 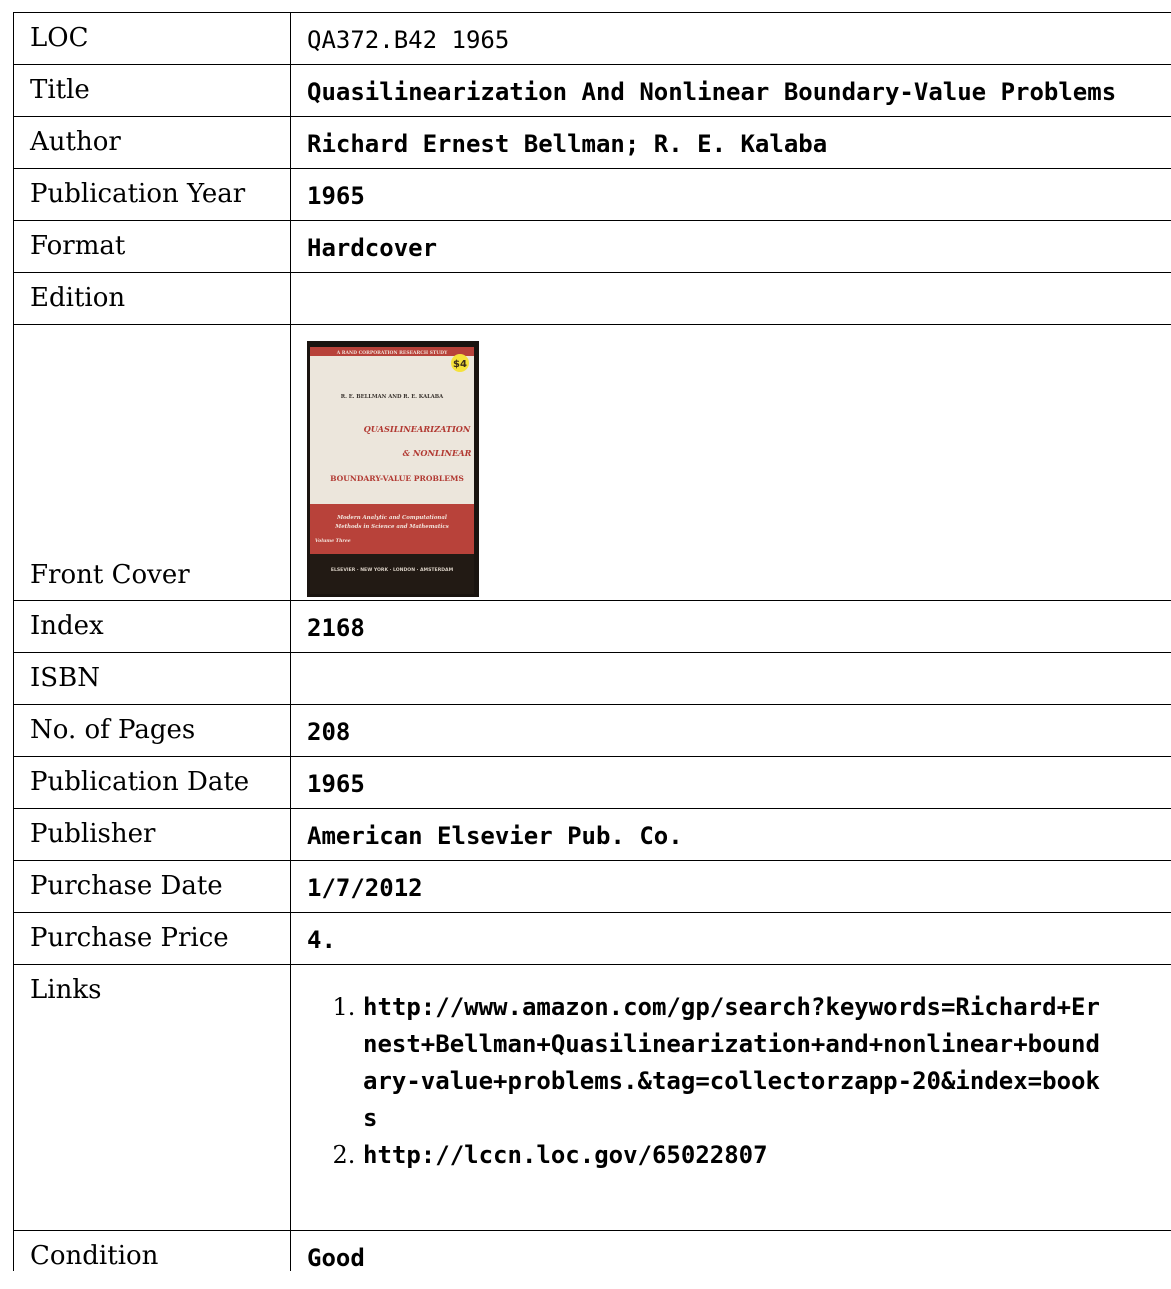 I want to click on label-links: Links, so click(x=152, y=1097).